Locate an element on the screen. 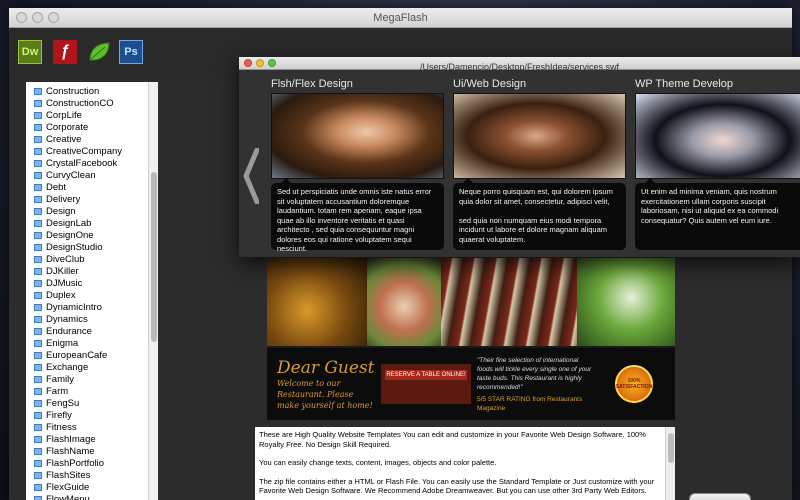 The width and height of the screenshot is (800, 500). list-item-label: Endurance is located at coordinates (69, 331).